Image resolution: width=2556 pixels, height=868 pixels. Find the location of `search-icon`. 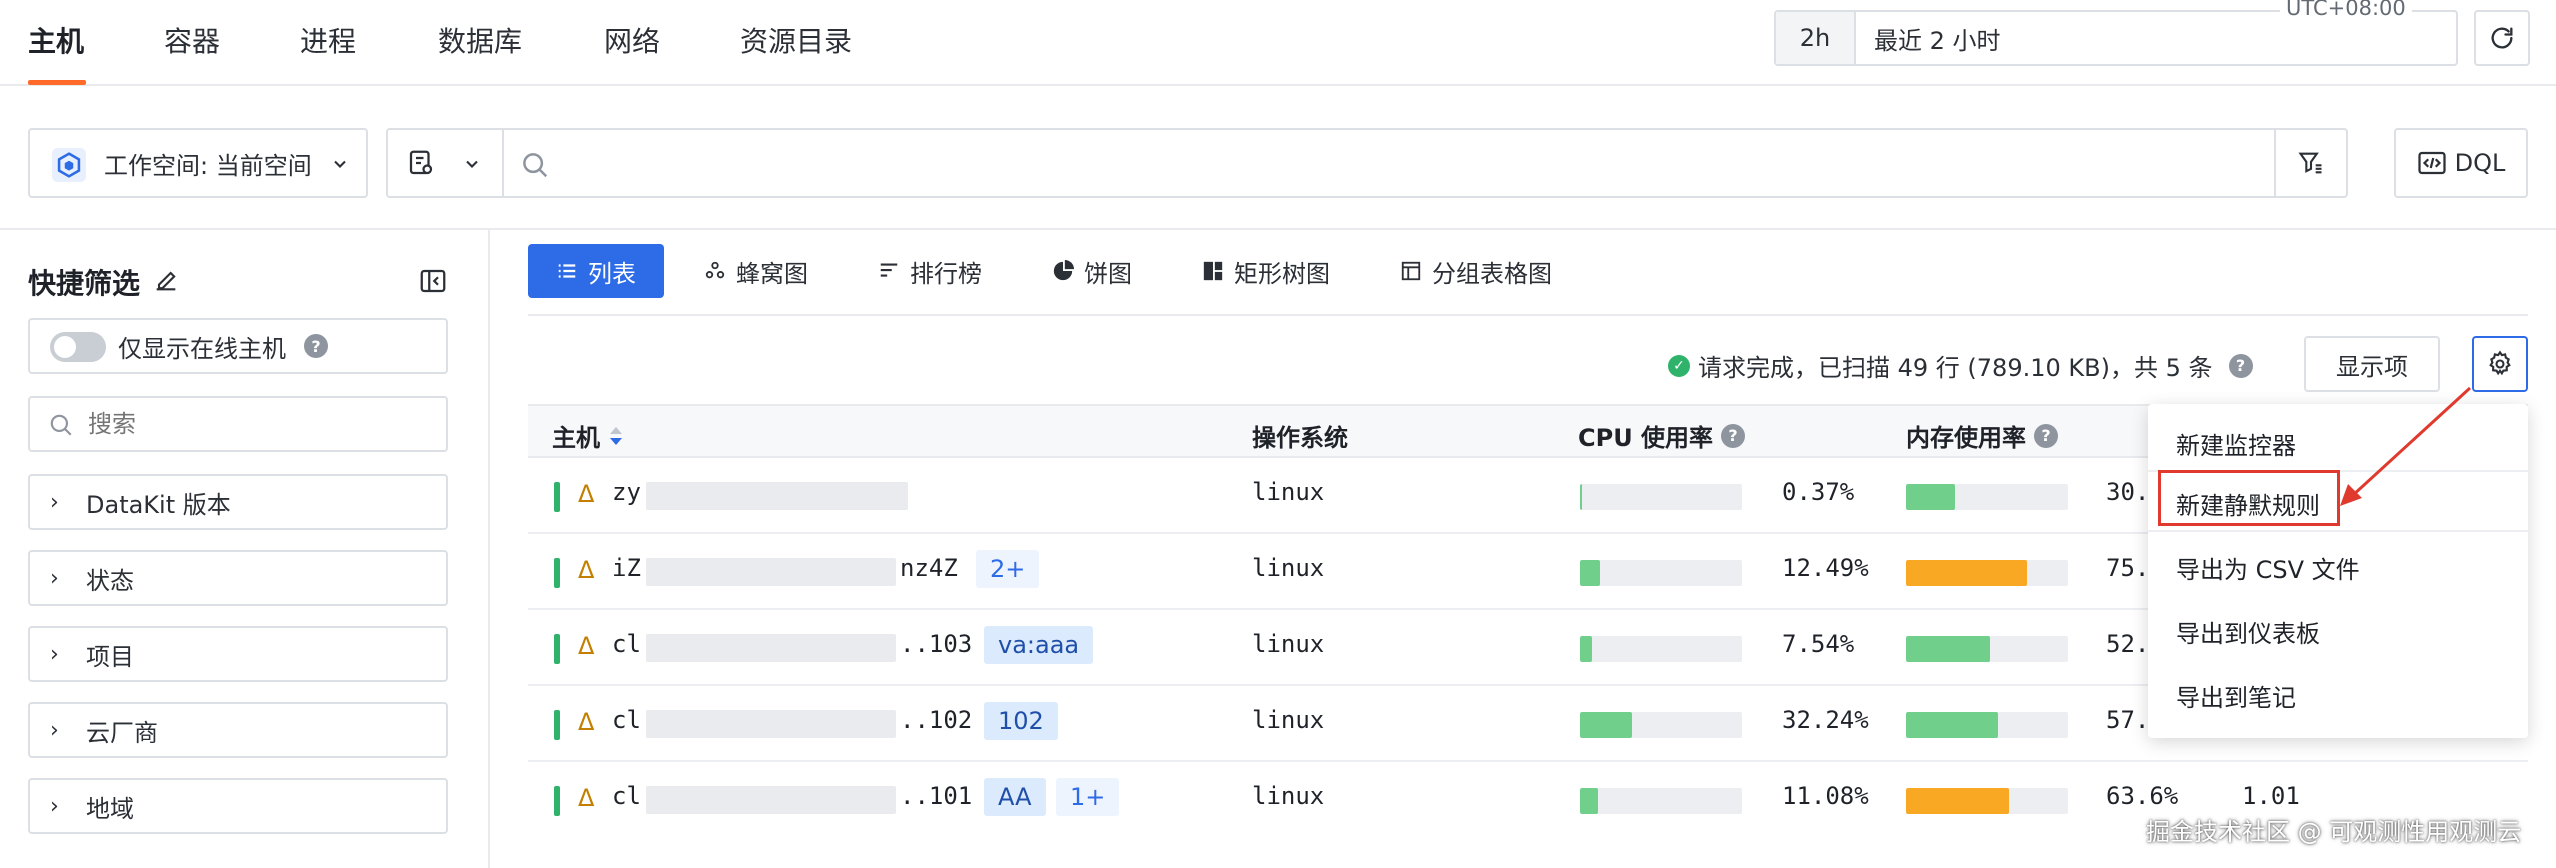

search-icon is located at coordinates (61, 425).